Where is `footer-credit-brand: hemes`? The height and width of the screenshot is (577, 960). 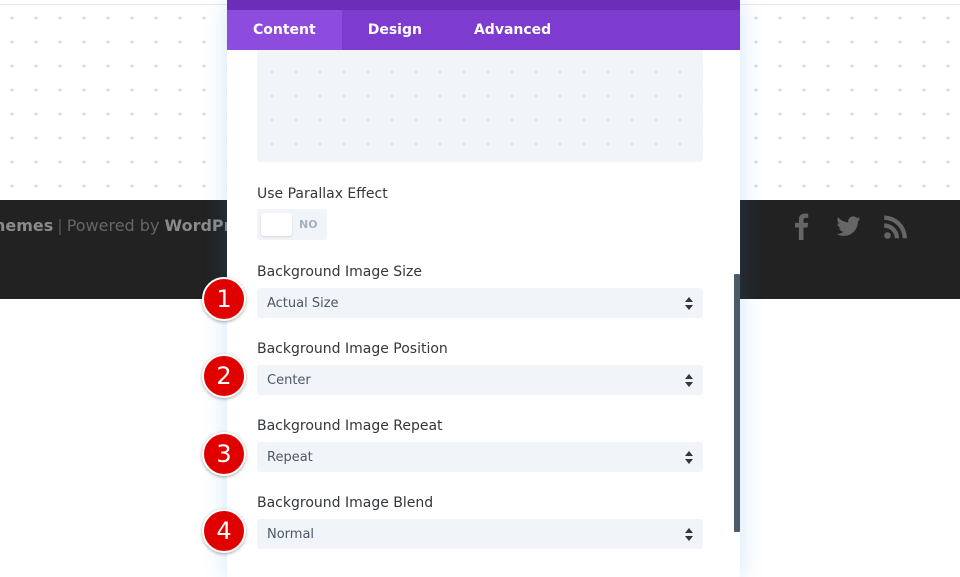
footer-credit-brand: hemes is located at coordinates (26, 225).